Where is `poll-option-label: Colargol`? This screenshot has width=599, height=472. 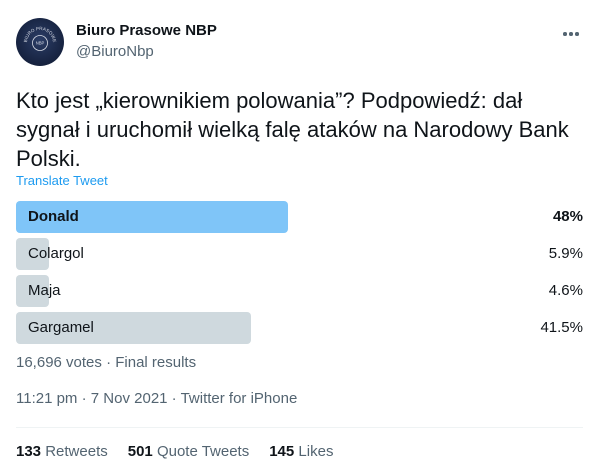
poll-option-label: Colargol is located at coordinates (56, 253).